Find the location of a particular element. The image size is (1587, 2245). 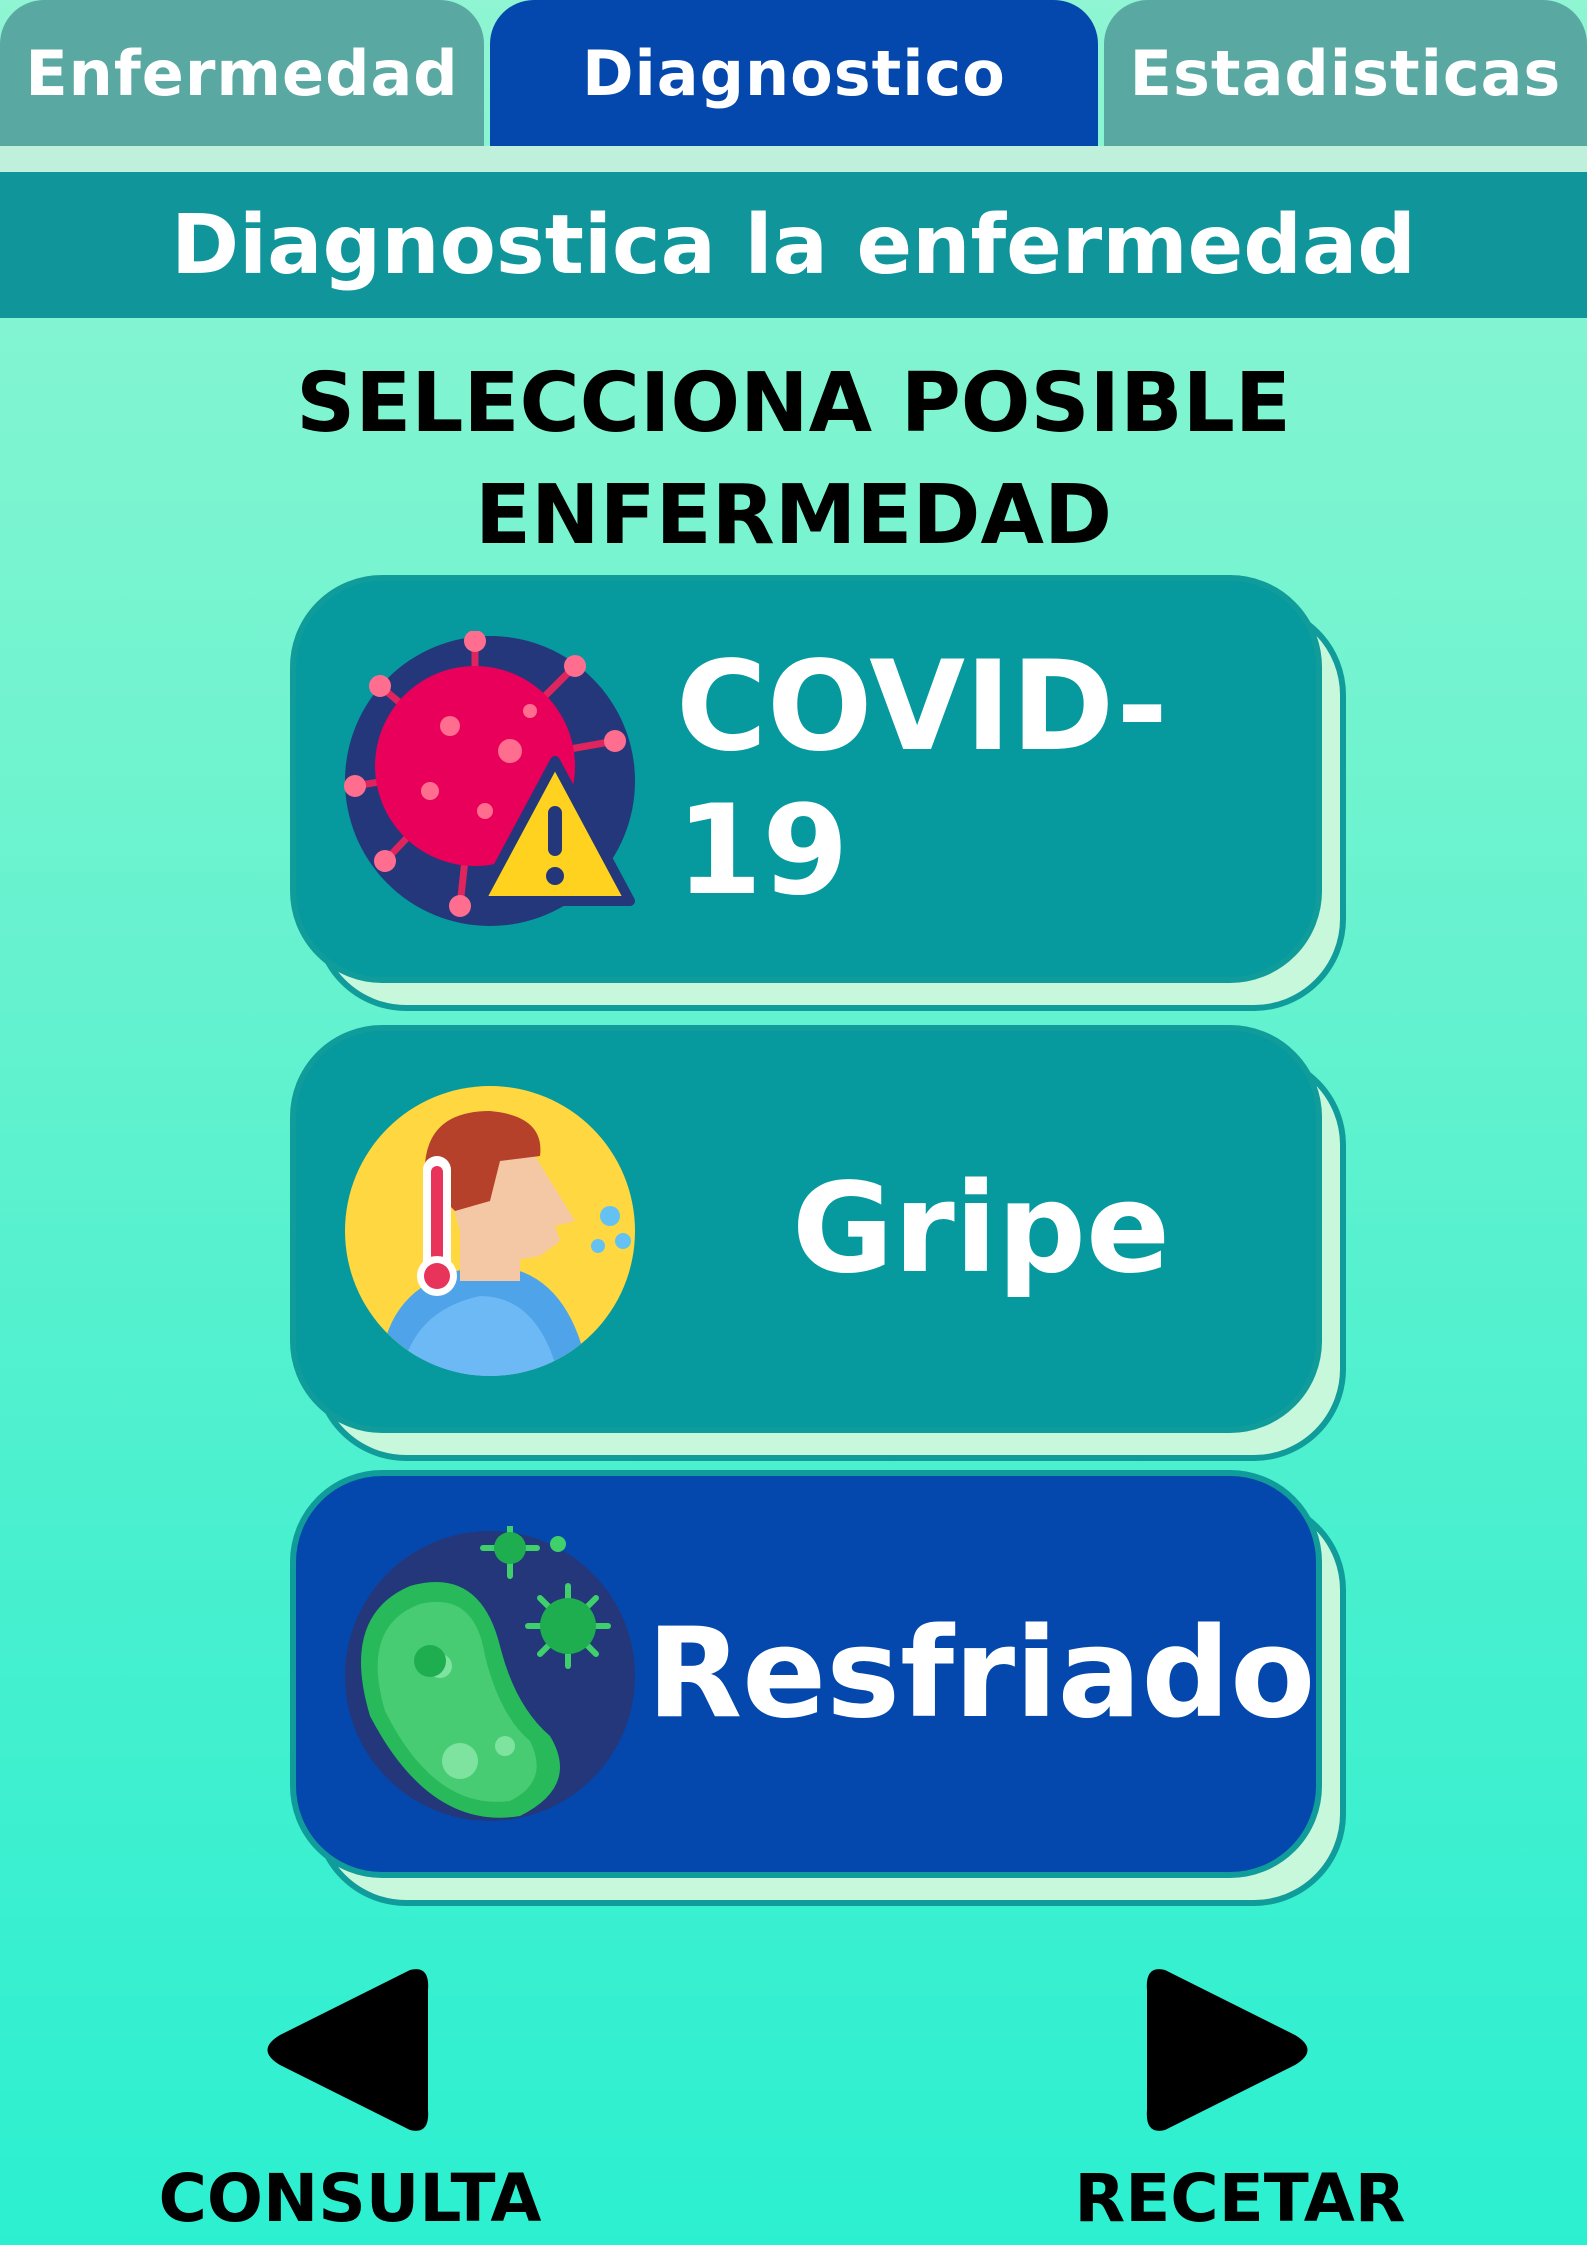

option-covid-wrapper: COVID-19 is located at coordinates (818, 793).